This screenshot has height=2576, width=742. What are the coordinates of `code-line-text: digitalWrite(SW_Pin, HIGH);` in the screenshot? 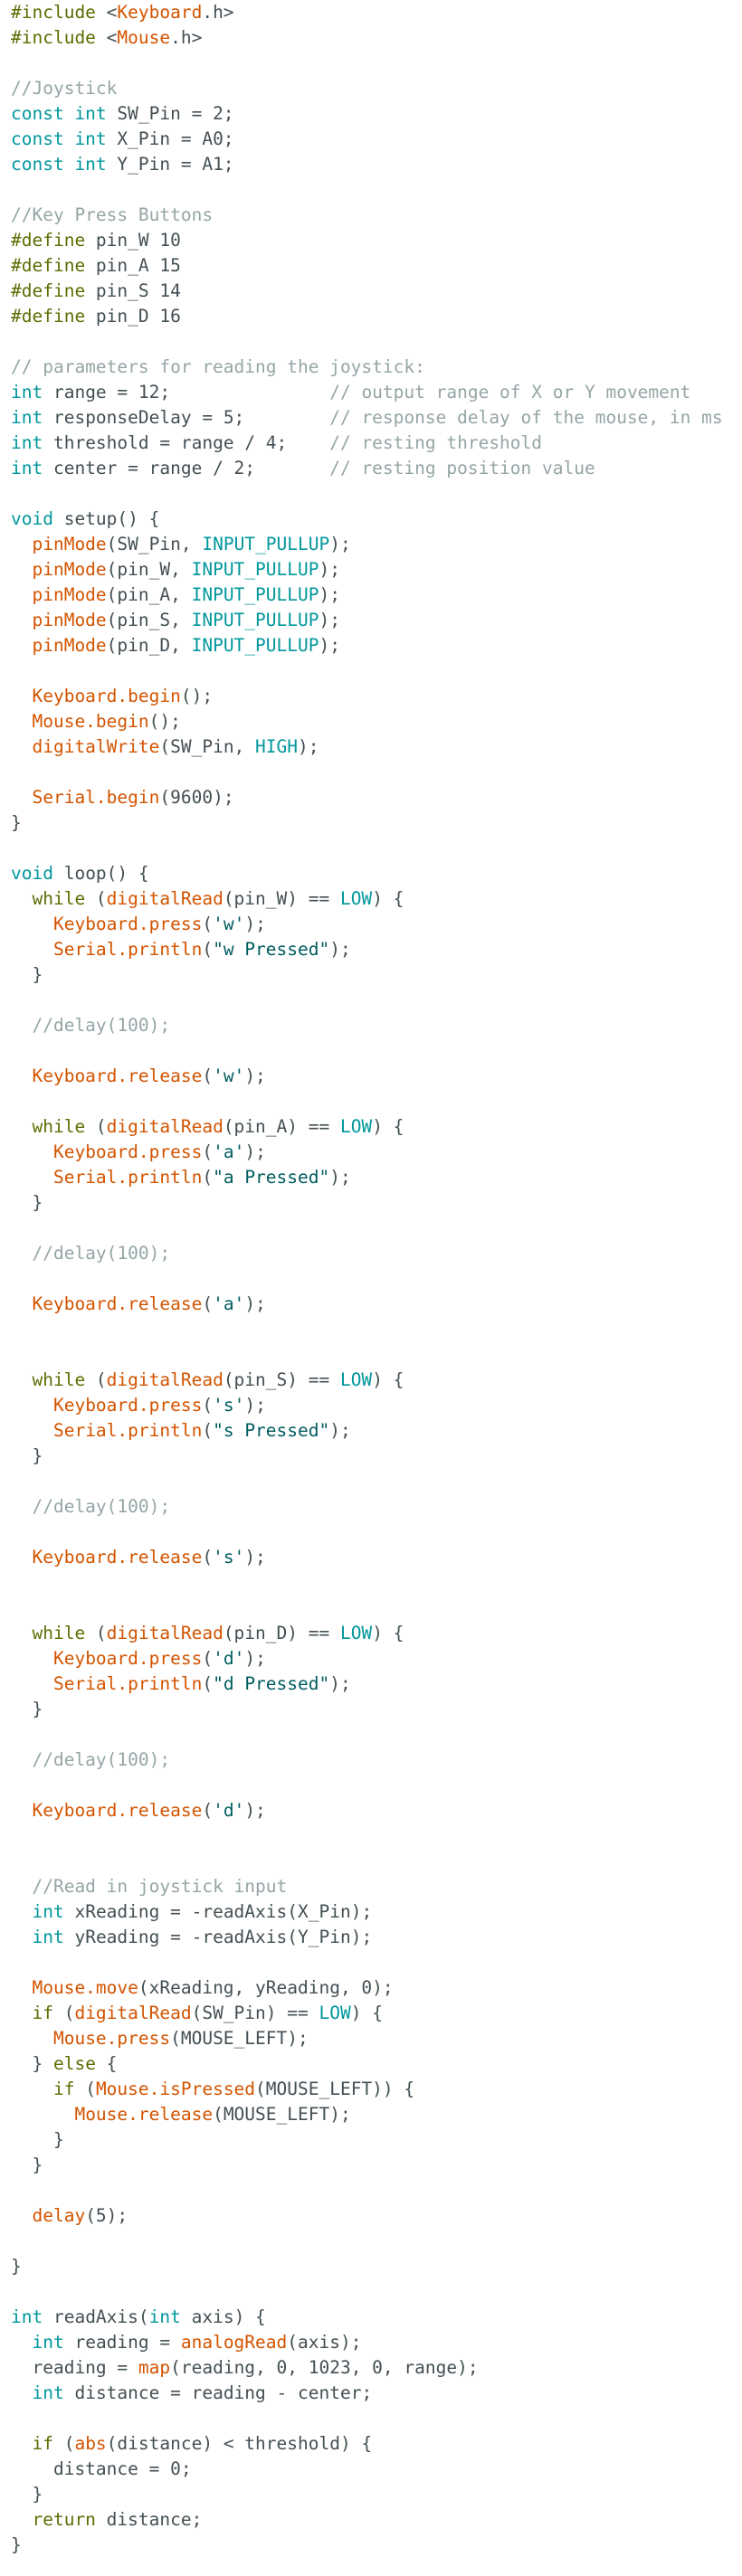 It's located at (165, 746).